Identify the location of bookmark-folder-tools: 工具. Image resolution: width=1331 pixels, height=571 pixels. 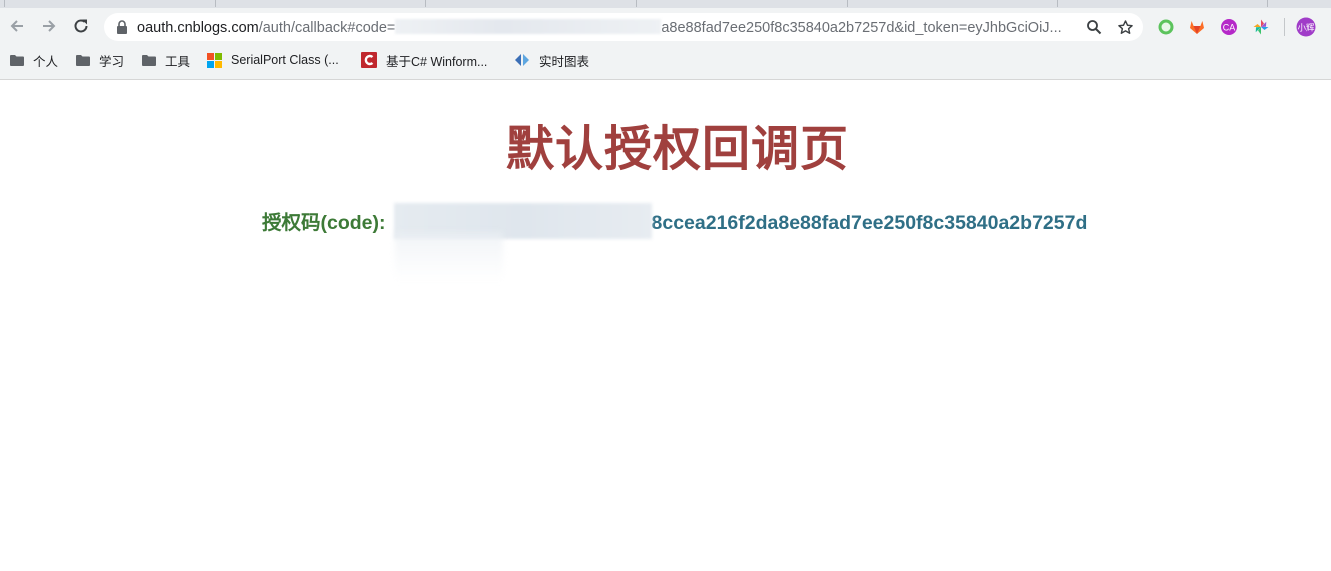
(166, 60).